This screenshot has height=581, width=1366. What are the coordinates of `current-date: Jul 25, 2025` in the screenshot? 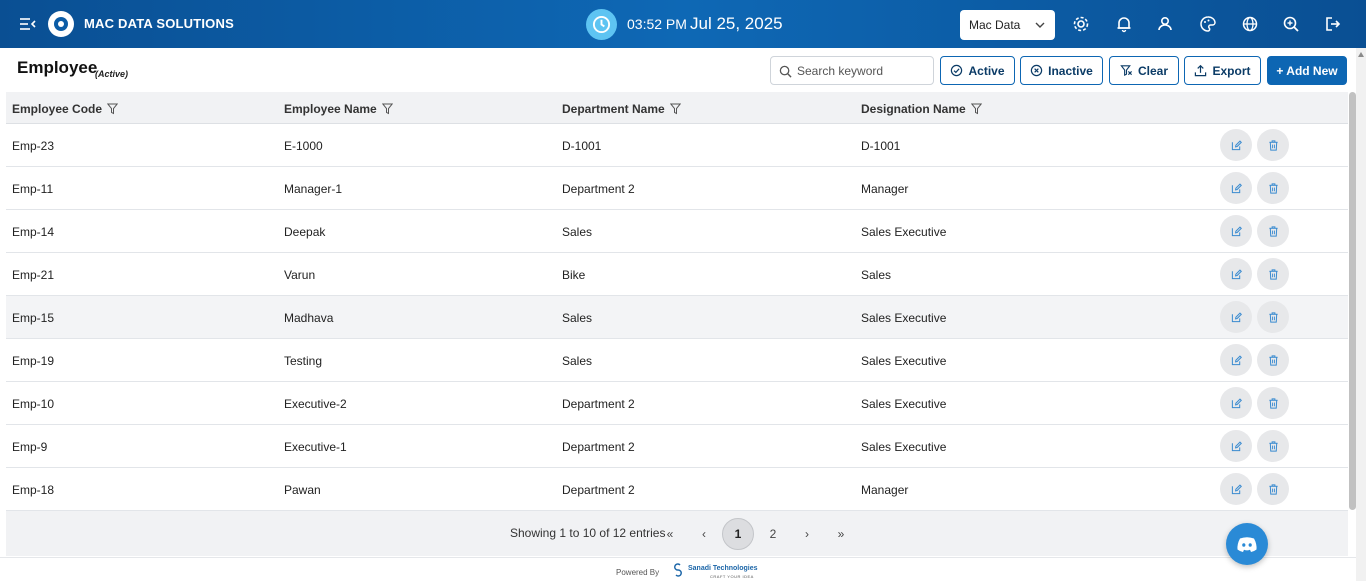 It's located at (736, 23).